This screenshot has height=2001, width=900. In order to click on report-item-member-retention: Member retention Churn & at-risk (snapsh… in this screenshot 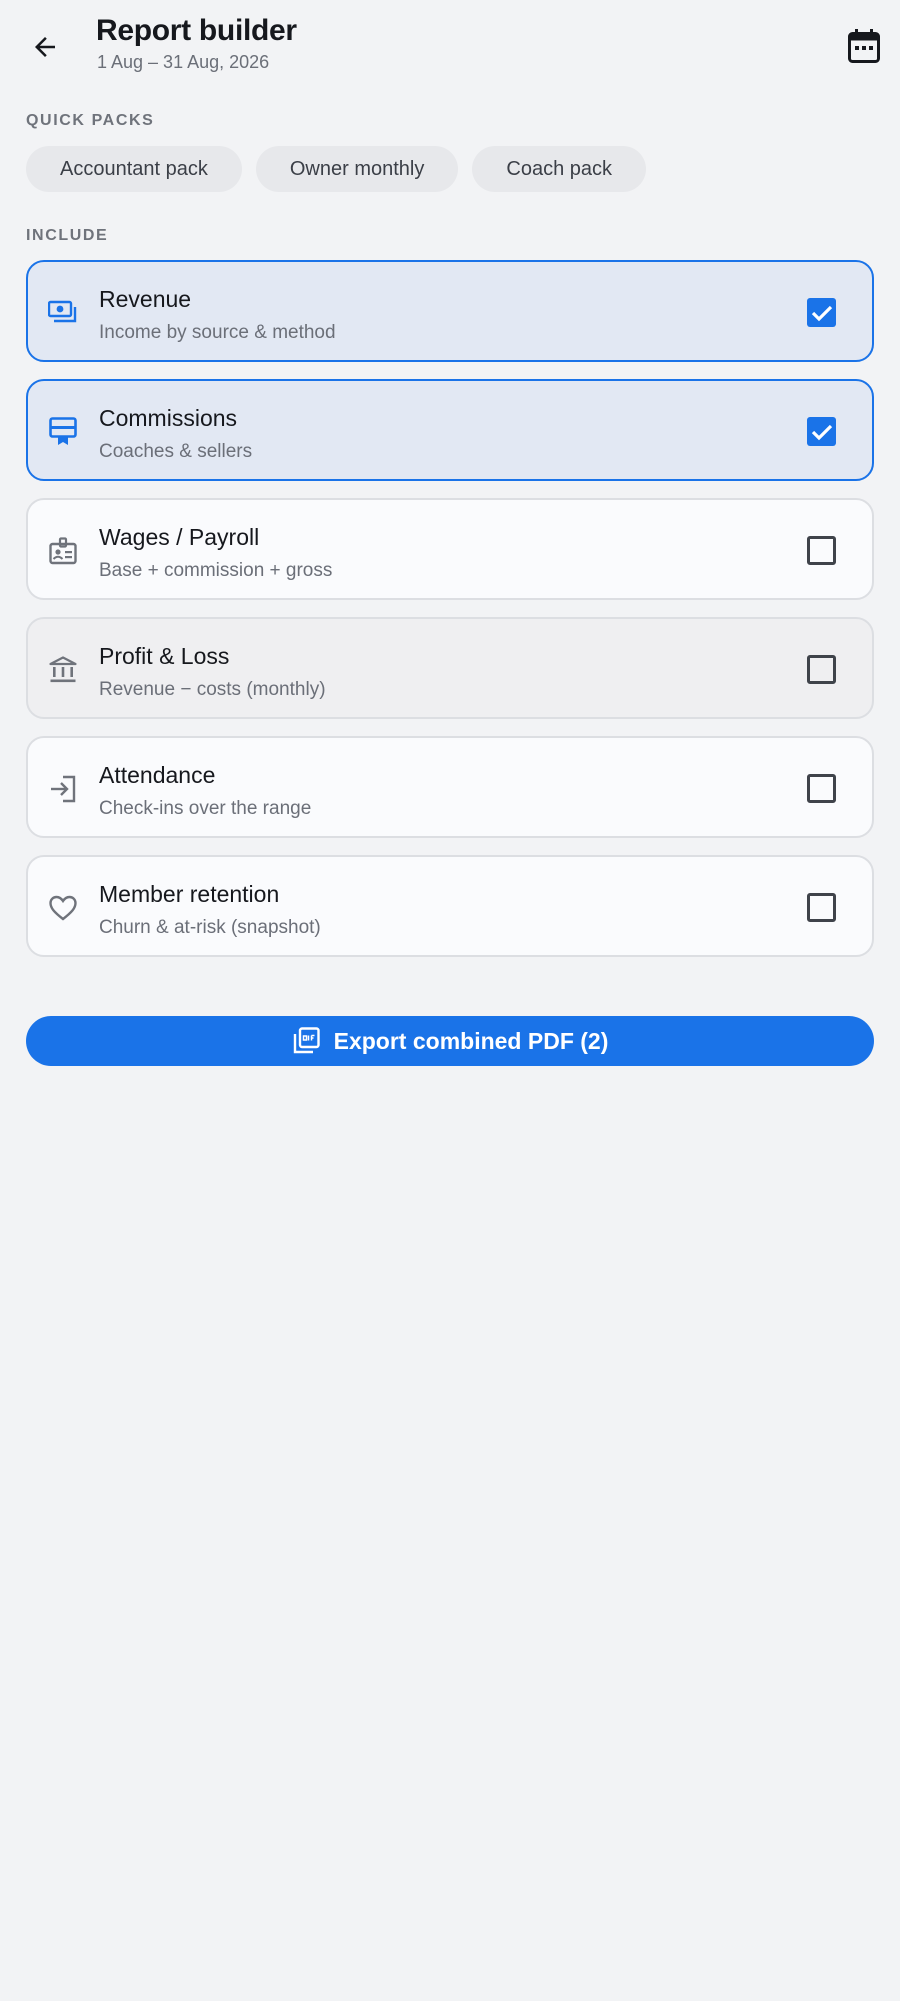, I will do `click(450, 906)`.